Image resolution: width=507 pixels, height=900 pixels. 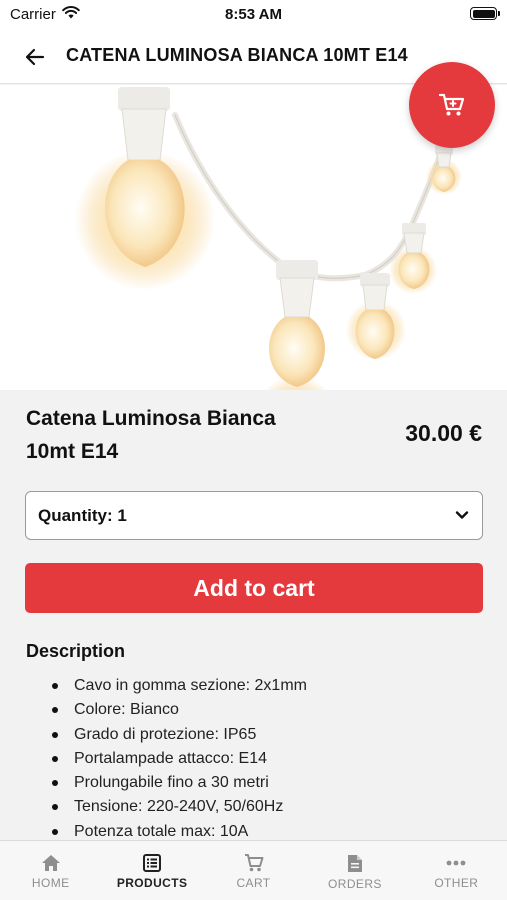 What do you see at coordinates (152, 863) in the screenshot?
I see `list-icon` at bounding box center [152, 863].